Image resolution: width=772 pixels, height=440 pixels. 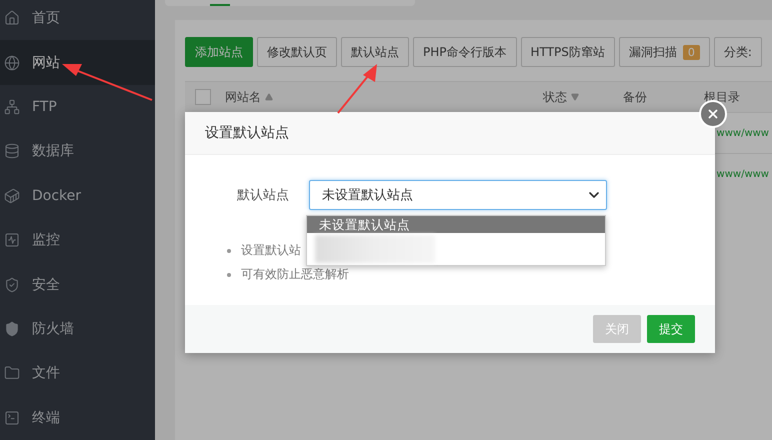 I want to click on toolbar-button: 分类:, so click(x=738, y=52).